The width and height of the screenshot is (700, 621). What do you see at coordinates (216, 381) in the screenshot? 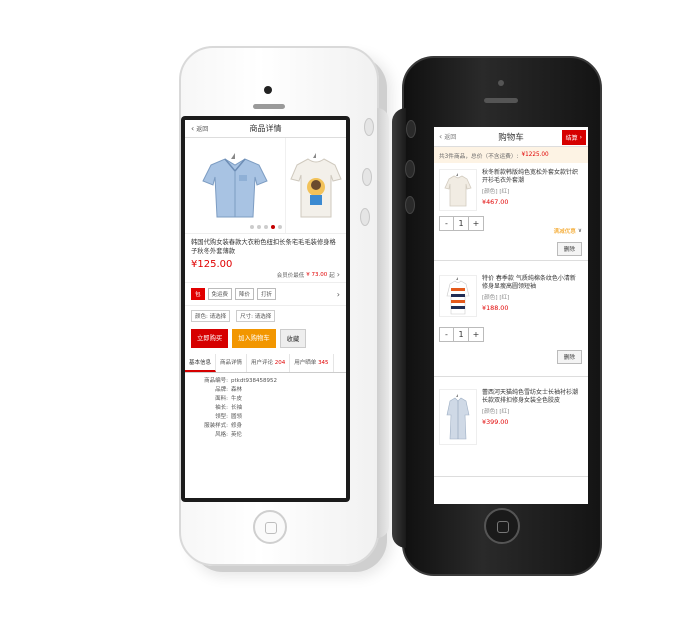
I see `info-key: 商品编号:` at bounding box center [216, 381].